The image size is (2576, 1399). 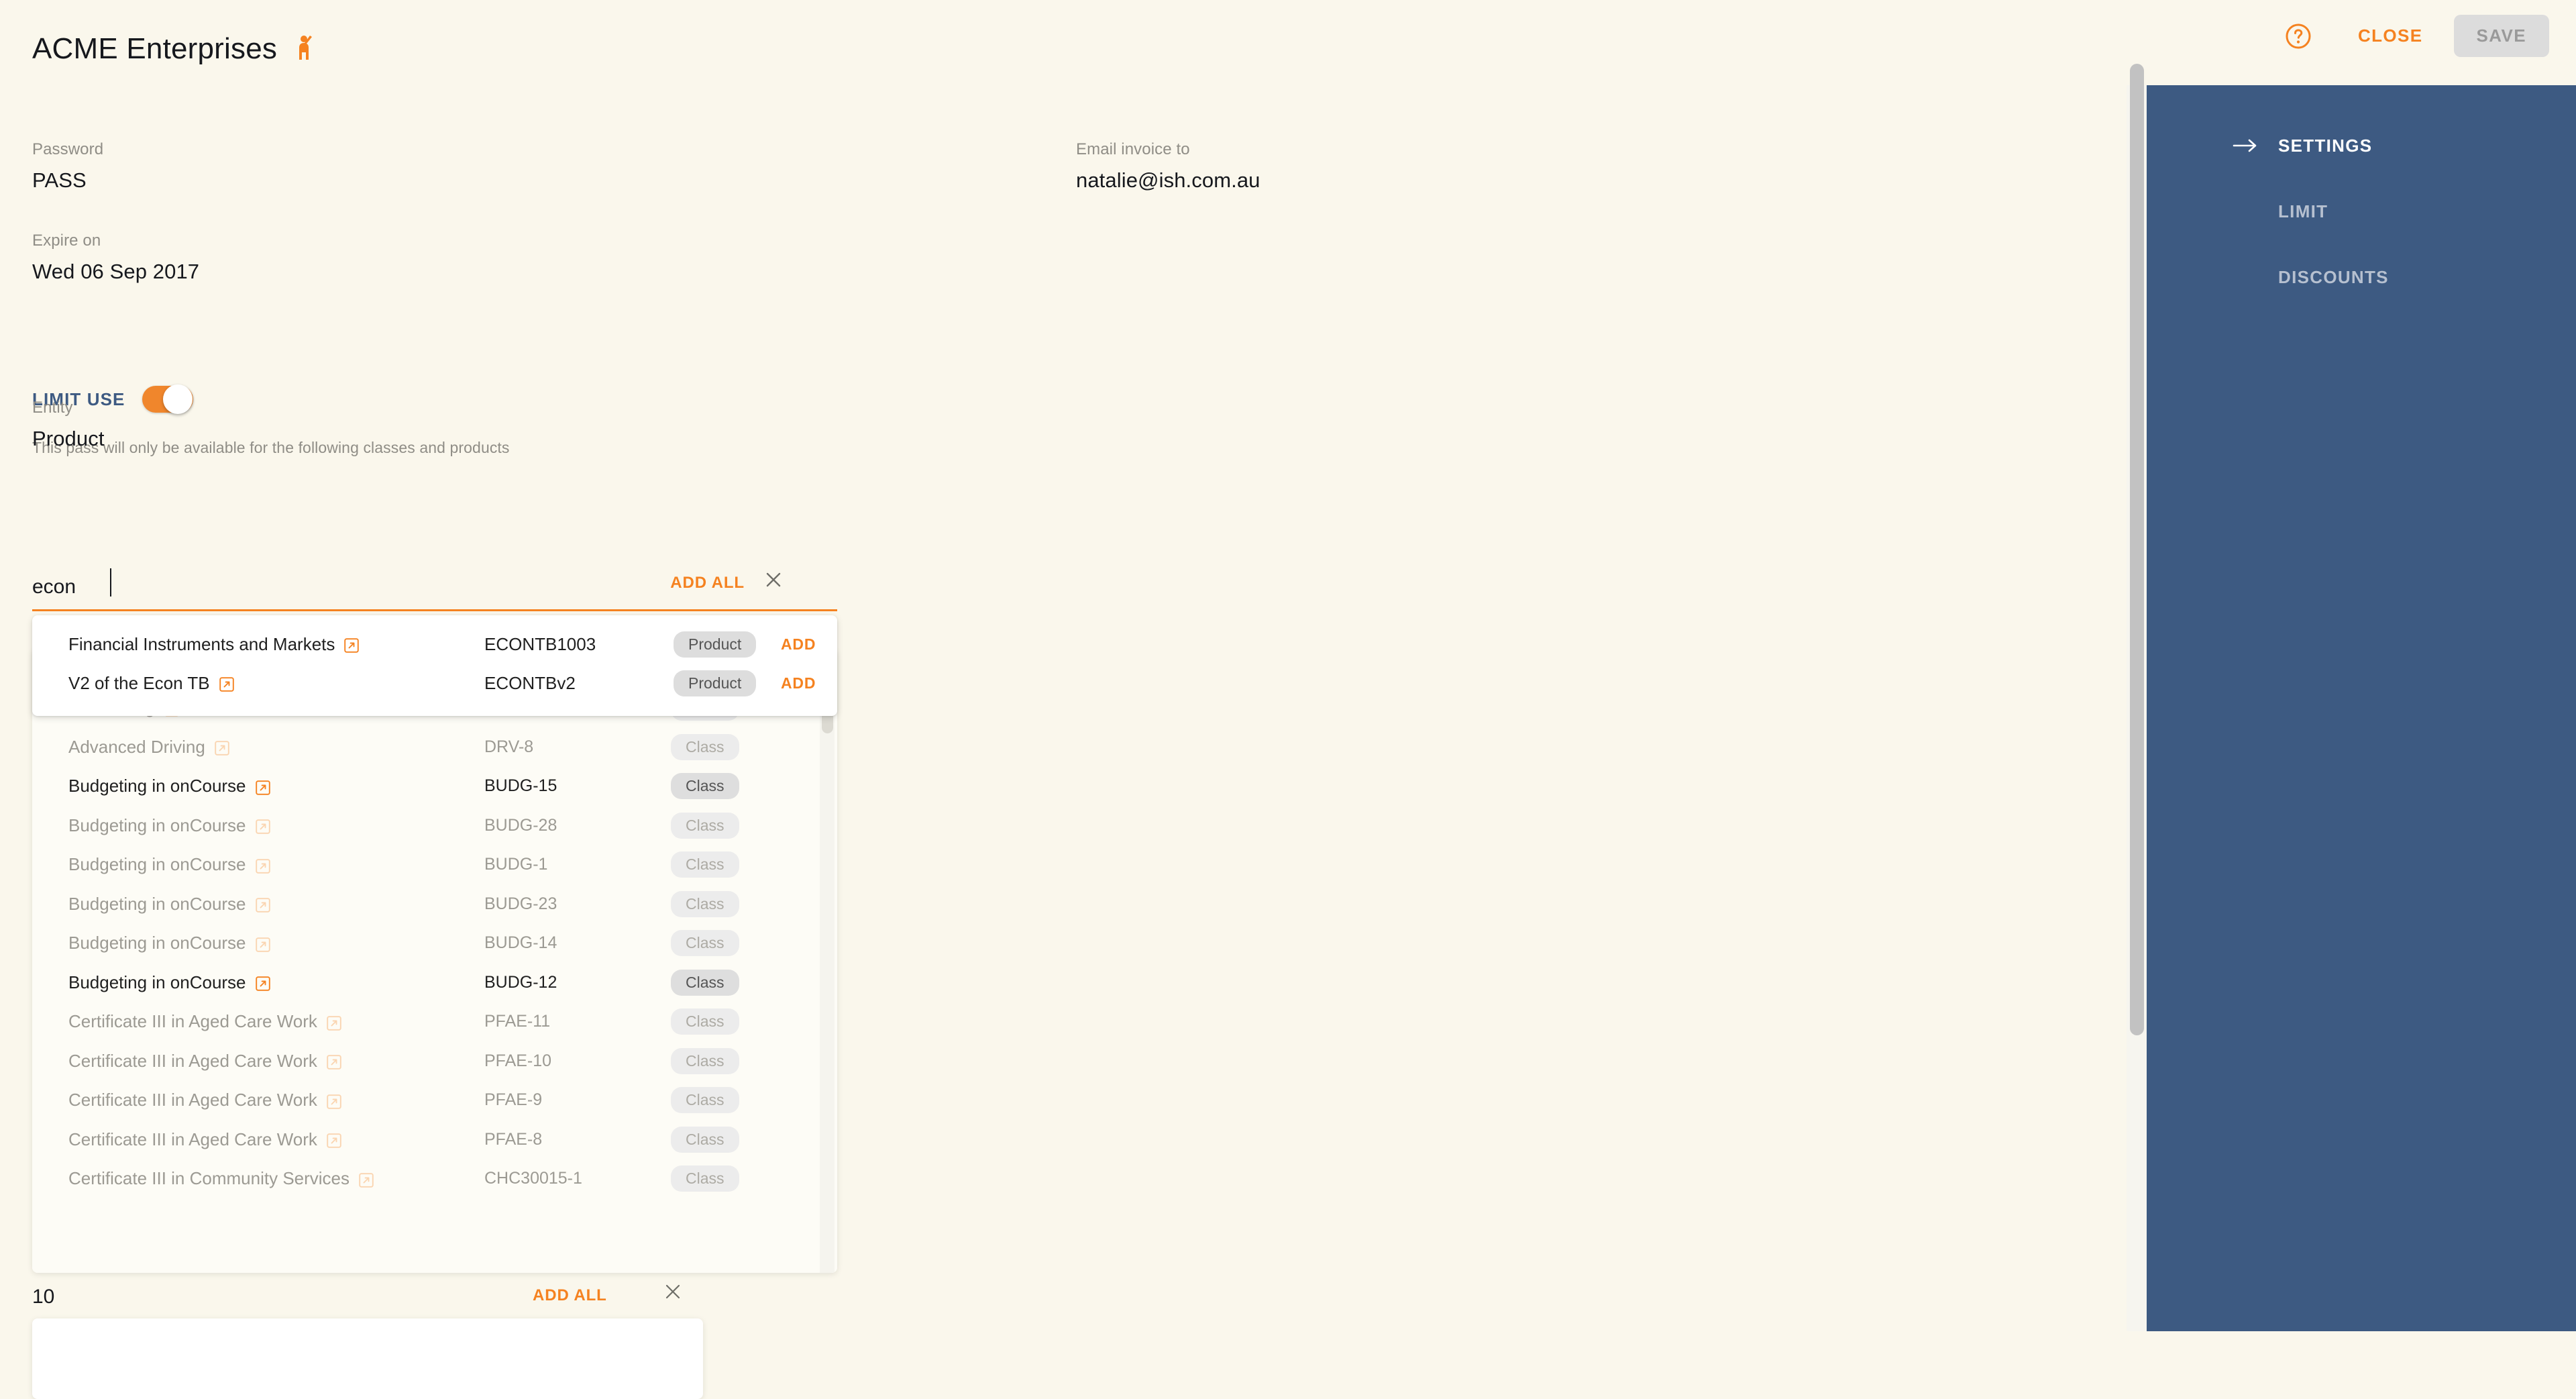 What do you see at coordinates (520, 825) in the screenshot?
I see `entity-row-code: BUDG-28` at bounding box center [520, 825].